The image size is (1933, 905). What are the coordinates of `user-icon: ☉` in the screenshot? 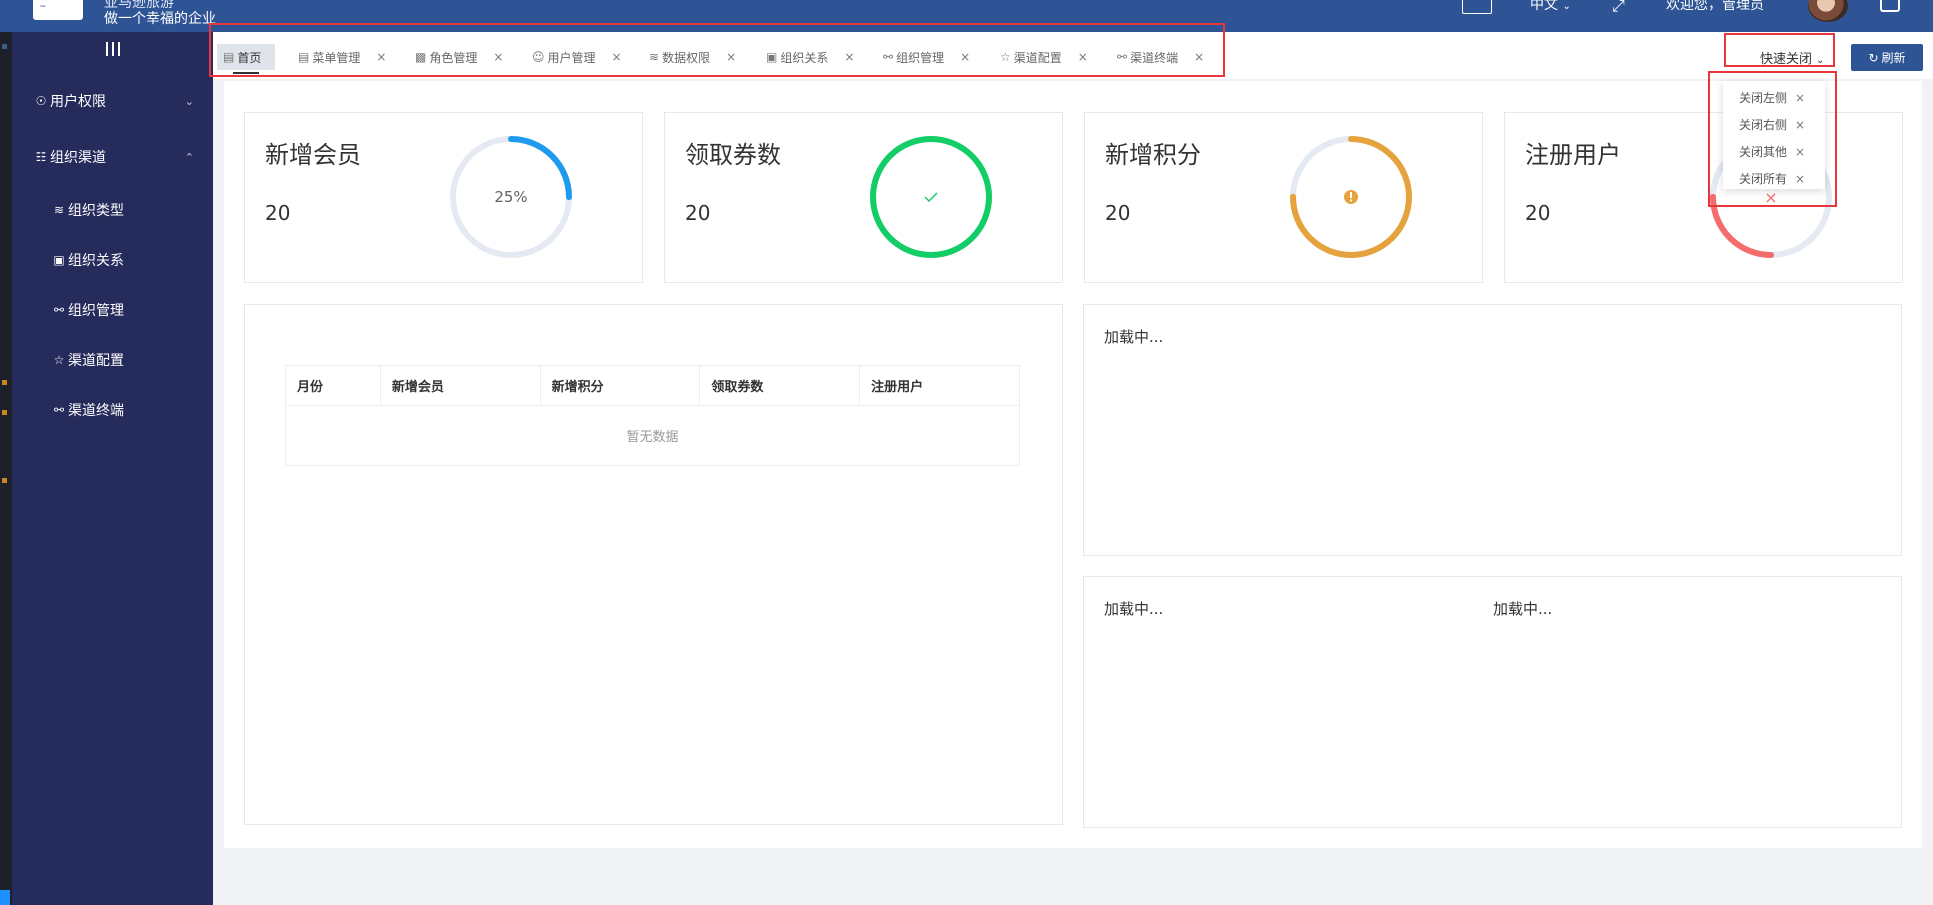 It's located at (41, 101).